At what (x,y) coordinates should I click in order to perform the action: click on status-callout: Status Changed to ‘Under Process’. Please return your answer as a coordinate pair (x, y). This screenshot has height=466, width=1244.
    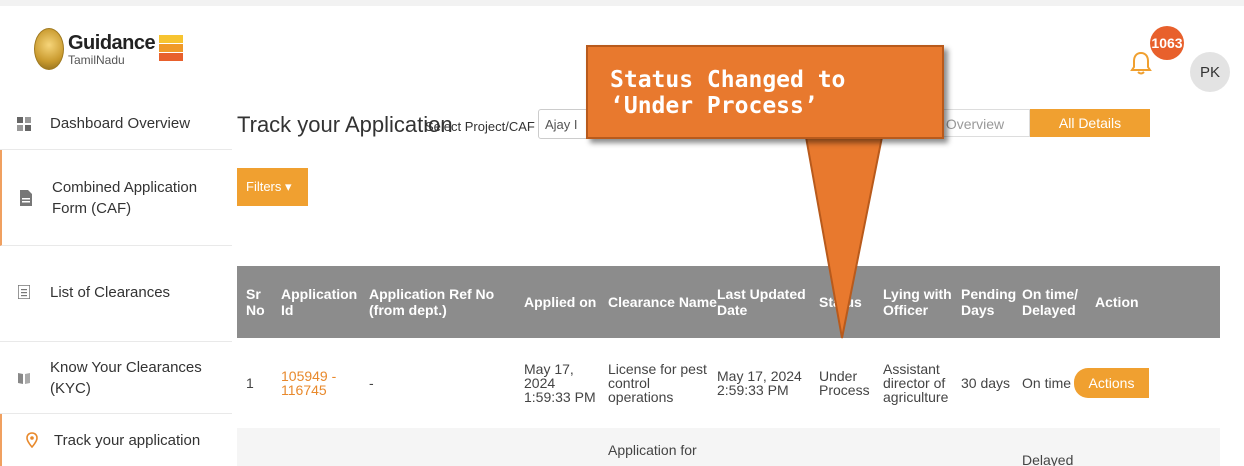
    Looking at the image, I should click on (765, 92).